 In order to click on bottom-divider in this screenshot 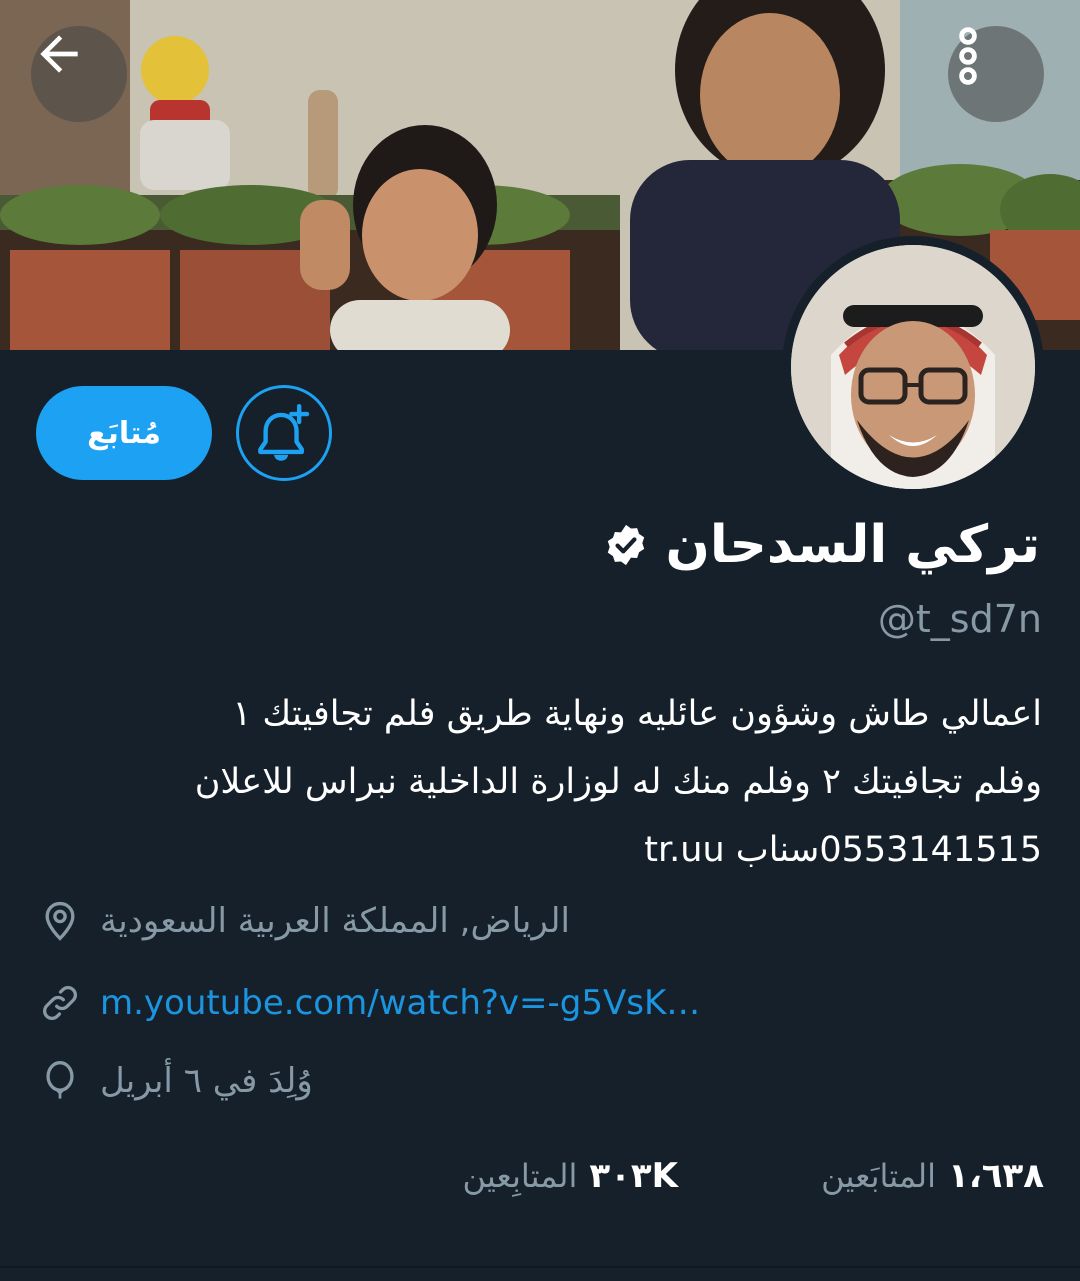, I will do `click(540, 1267)`.